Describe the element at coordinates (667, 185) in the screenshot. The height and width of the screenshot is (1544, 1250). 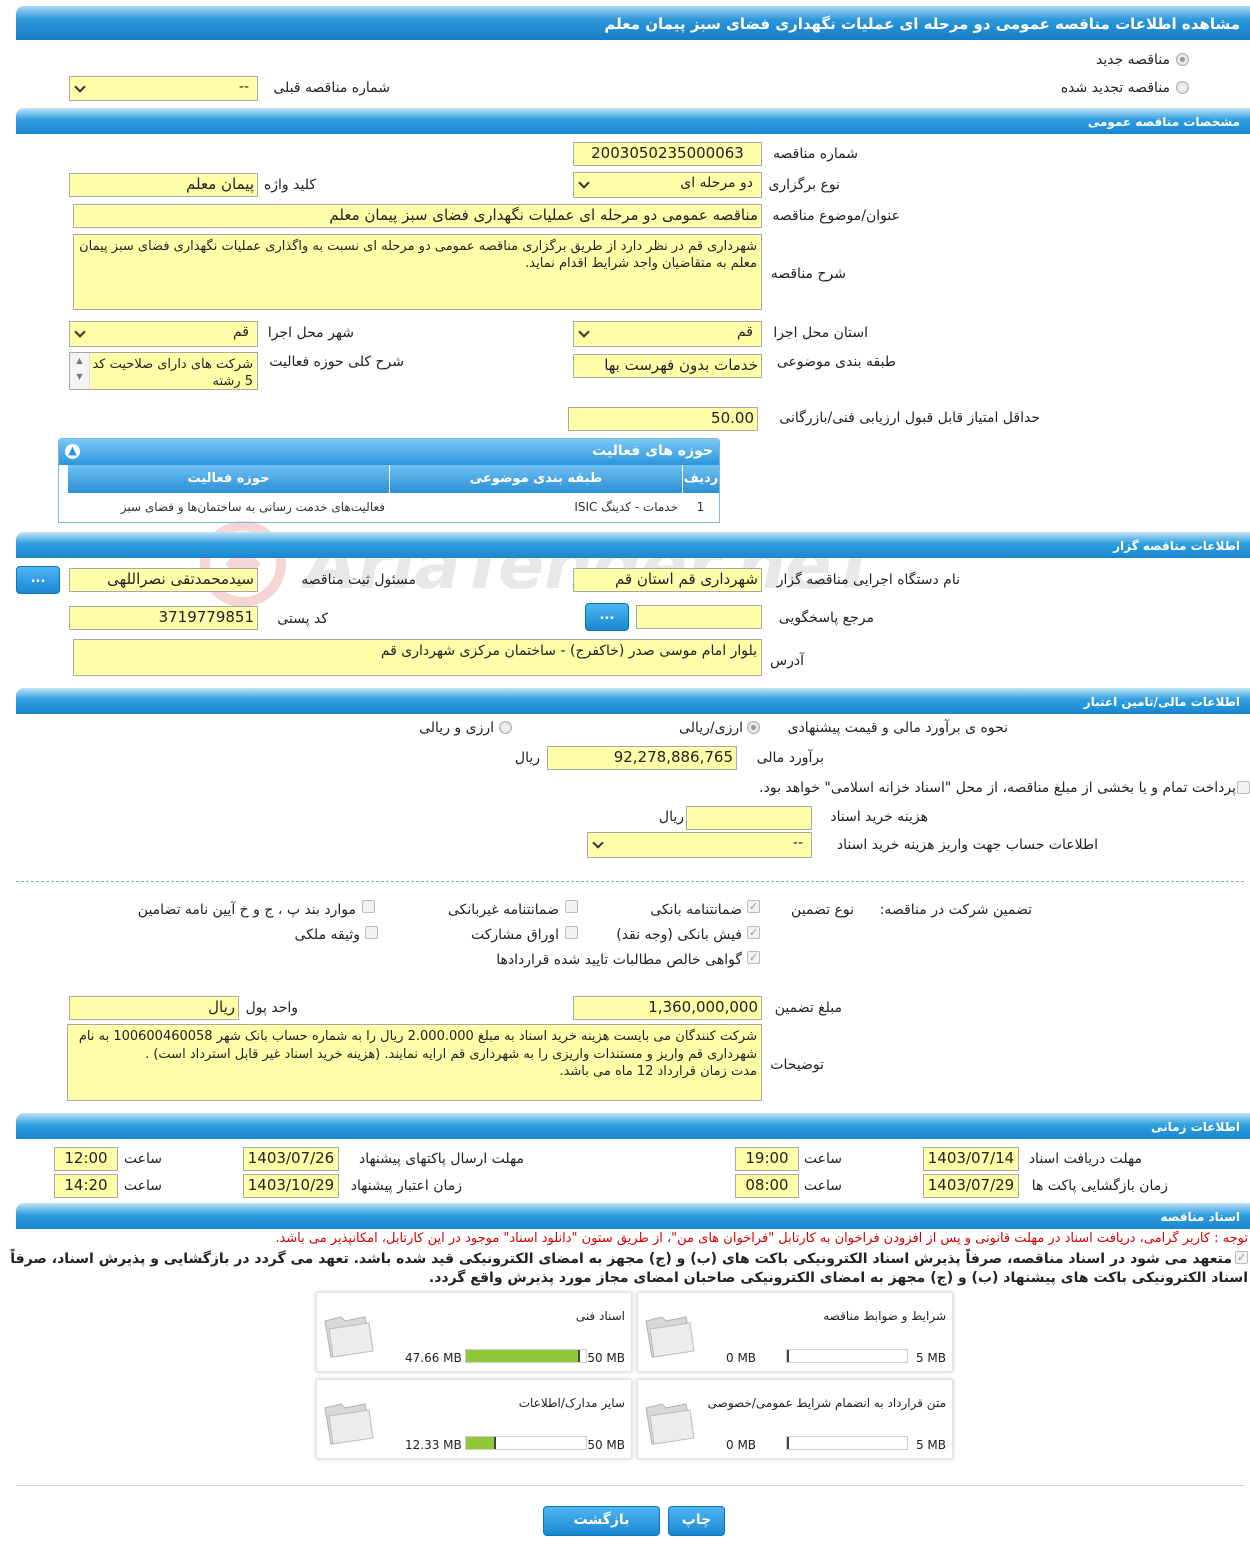
I see `holding-type-select: دو مرحله ای` at that location.